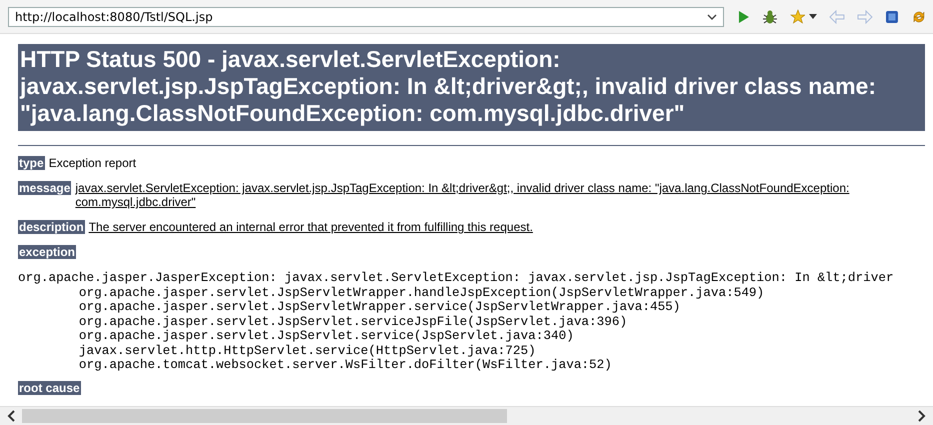 This screenshot has width=933, height=425. What do you see at coordinates (114, 17) in the screenshot?
I see `url-text: http://localhost:8080/Tstl/SQL.jsp` at bounding box center [114, 17].